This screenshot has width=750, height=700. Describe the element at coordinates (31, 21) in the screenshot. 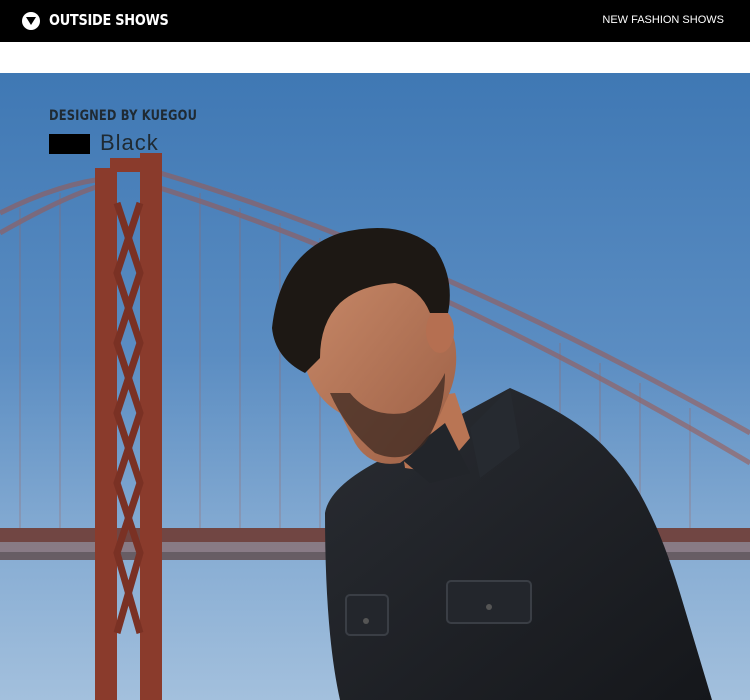

I see `chevron-down-icon` at that location.